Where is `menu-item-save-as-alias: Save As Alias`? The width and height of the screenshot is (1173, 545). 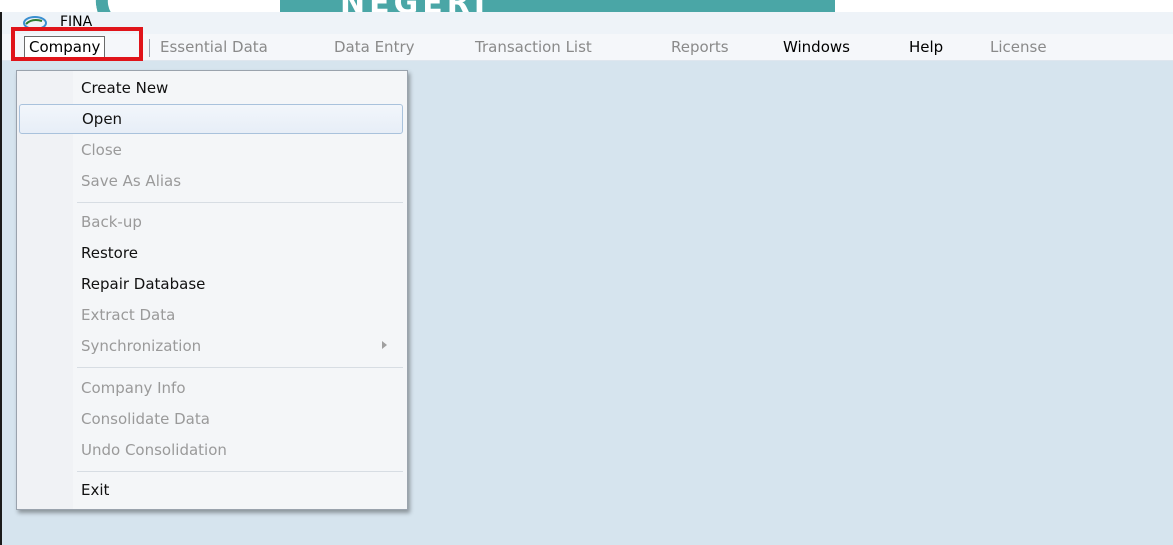
menu-item-save-as-alias: Save As Alias is located at coordinates (212, 181).